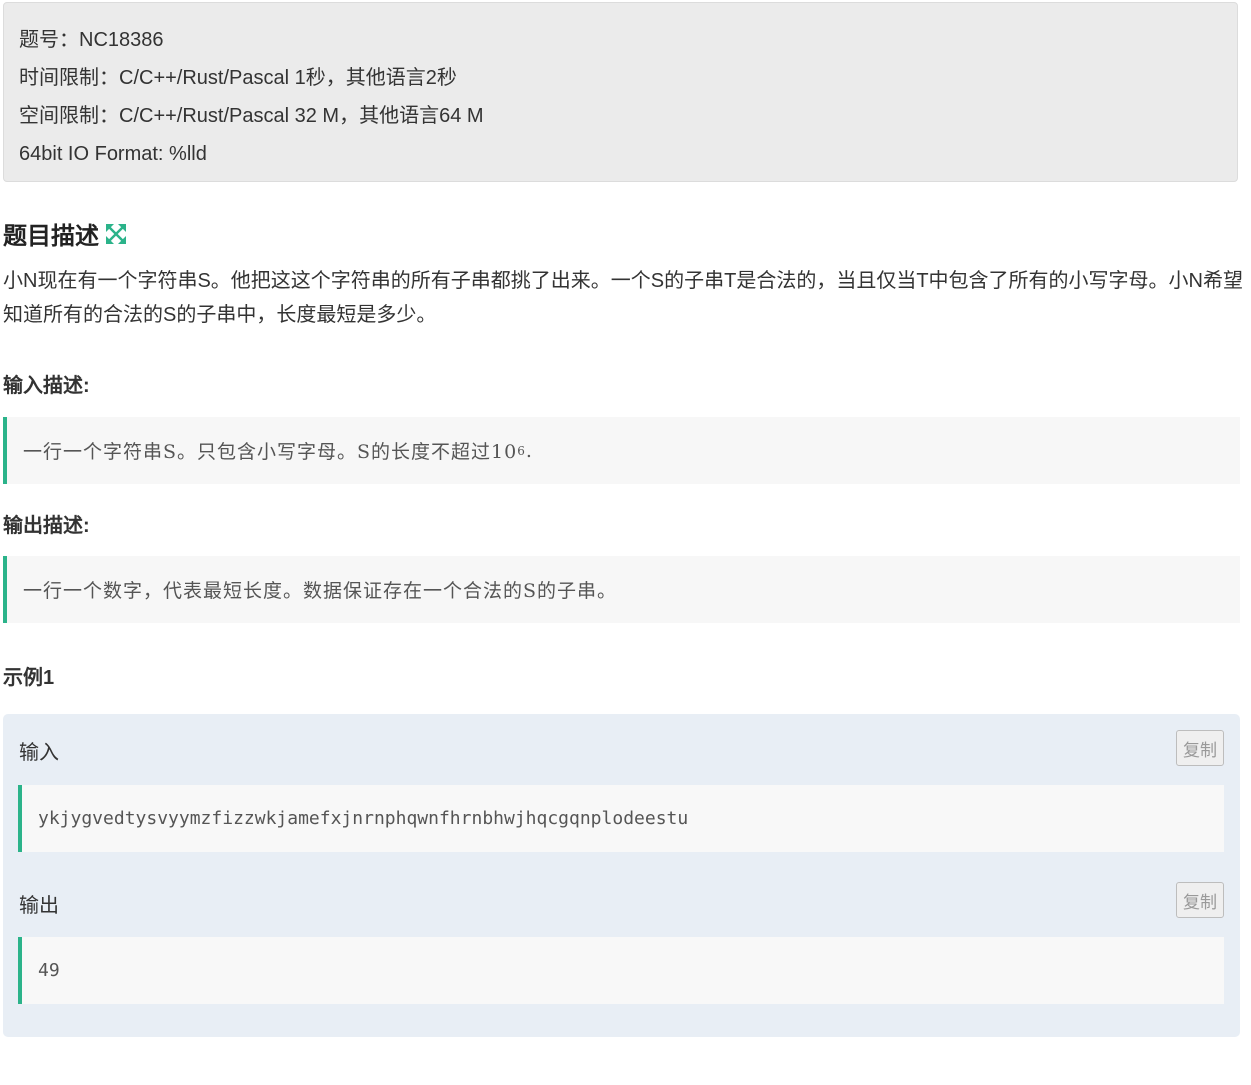 The width and height of the screenshot is (1251, 1085). I want to click on output-desc-title: 输出描述:, so click(46, 526).